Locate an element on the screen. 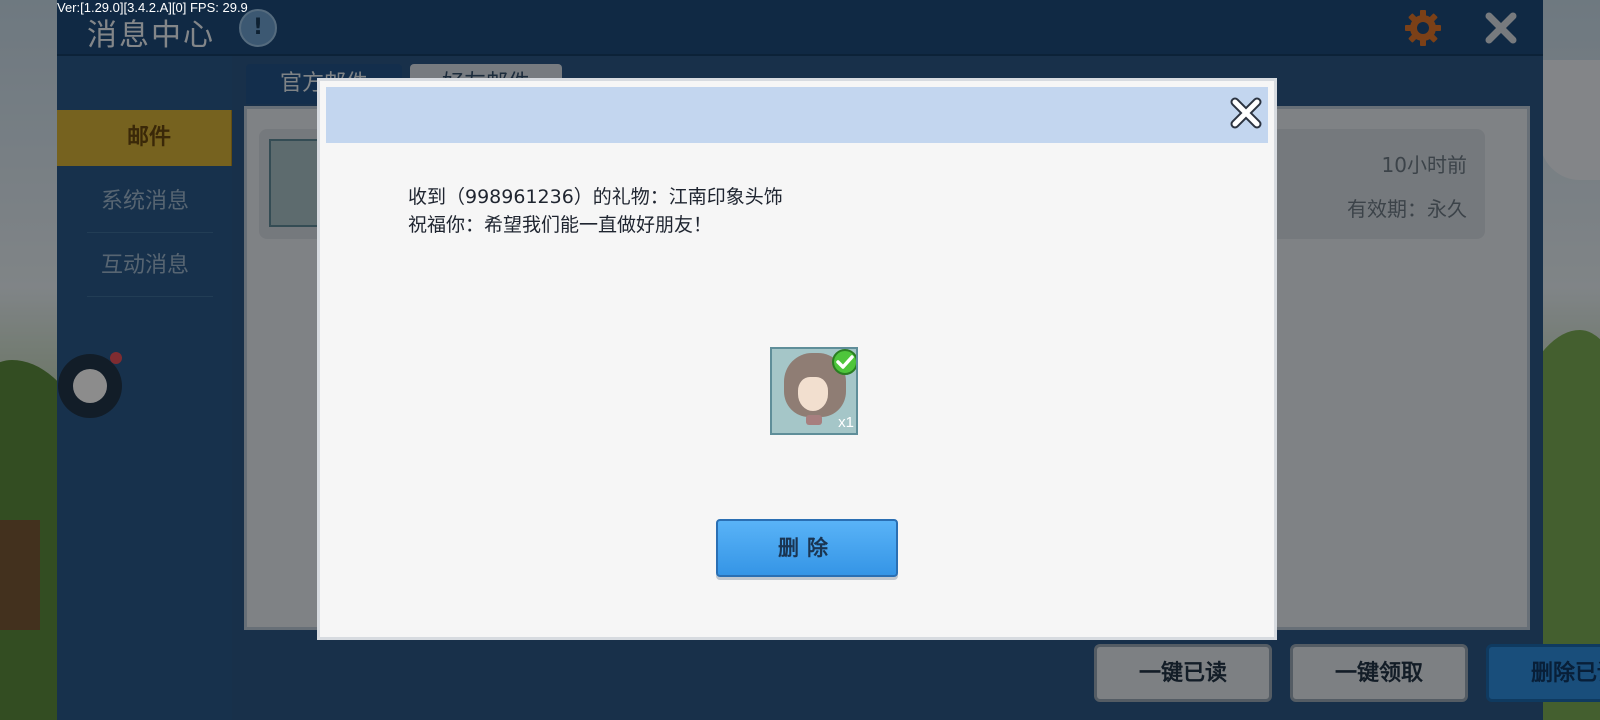 The image size is (1600, 720). debug-info: Ver:[1.29.0][3.4.2.A][0] FPS: 29.9 is located at coordinates (152, 7).